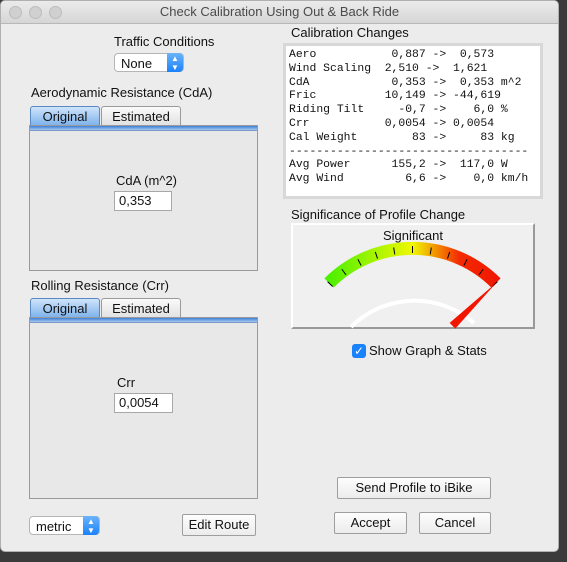 The image size is (567, 562). I want to click on units-select: metric ▲ ▼, so click(64, 525).